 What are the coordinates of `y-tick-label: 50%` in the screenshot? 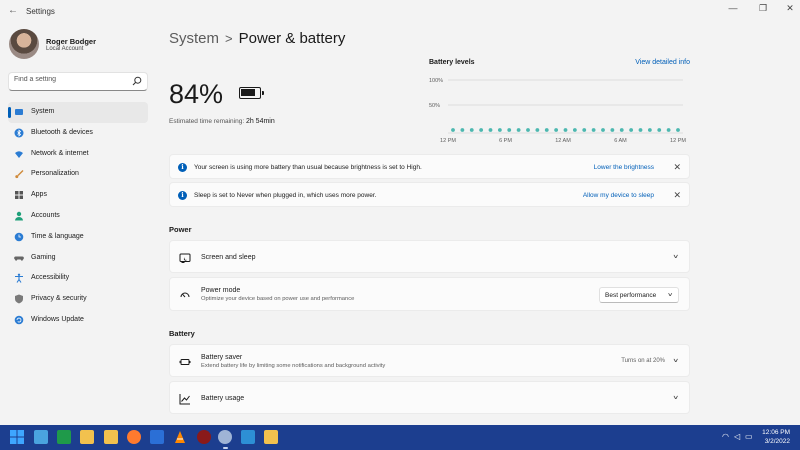 It's located at (434, 106).